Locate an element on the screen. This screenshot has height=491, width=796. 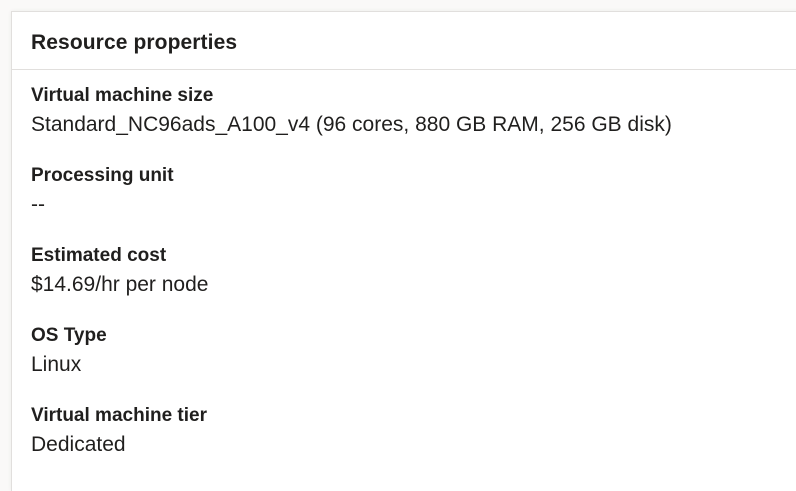
property-value: Linux is located at coordinates (56, 364).